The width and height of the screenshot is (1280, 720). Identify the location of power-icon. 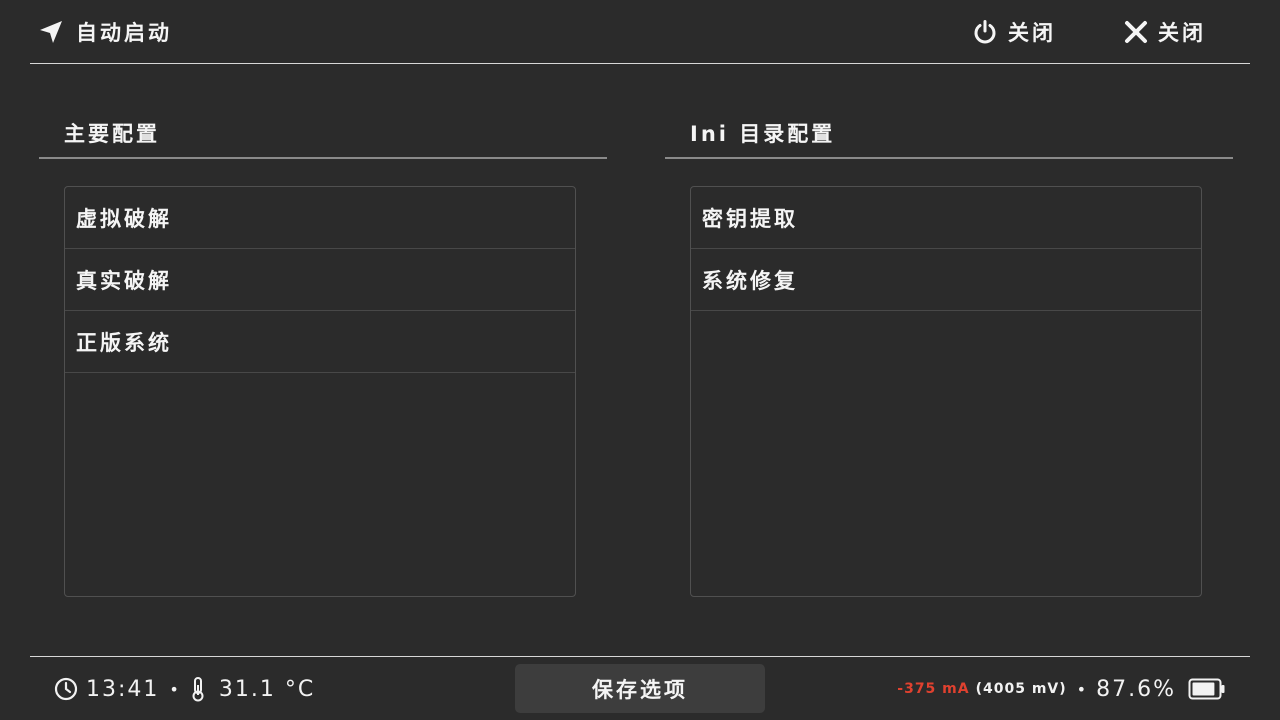
(985, 32).